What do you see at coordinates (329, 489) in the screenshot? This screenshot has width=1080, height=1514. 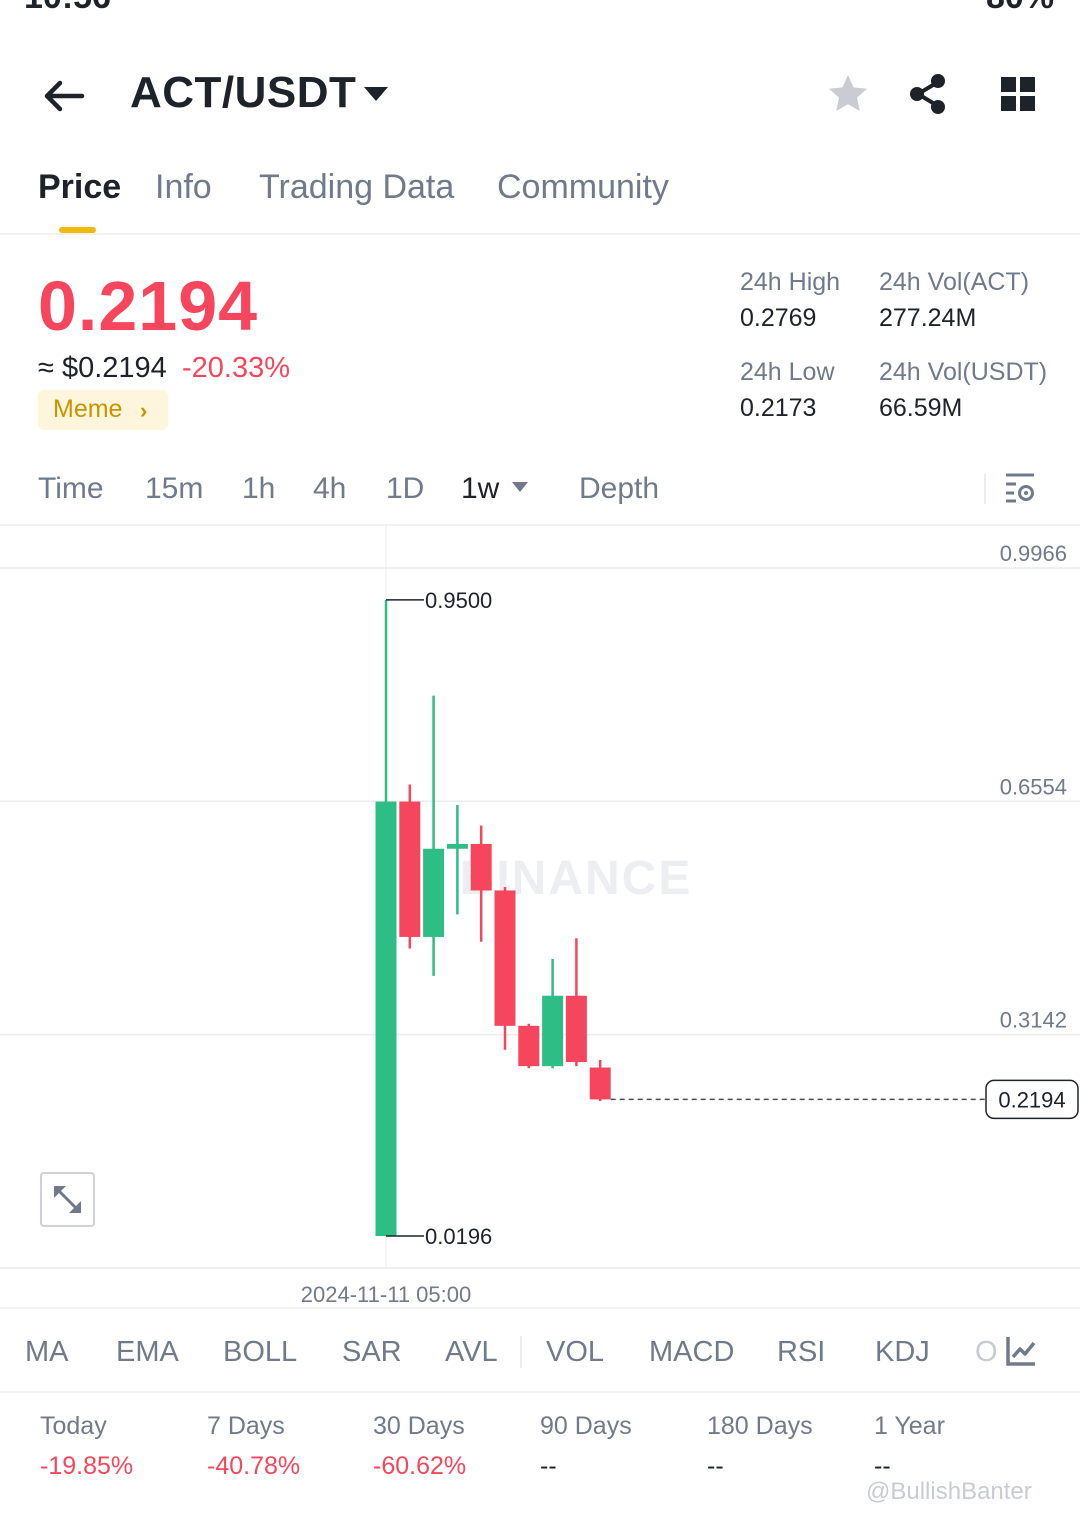 I see `interval-4h: 4h` at bounding box center [329, 489].